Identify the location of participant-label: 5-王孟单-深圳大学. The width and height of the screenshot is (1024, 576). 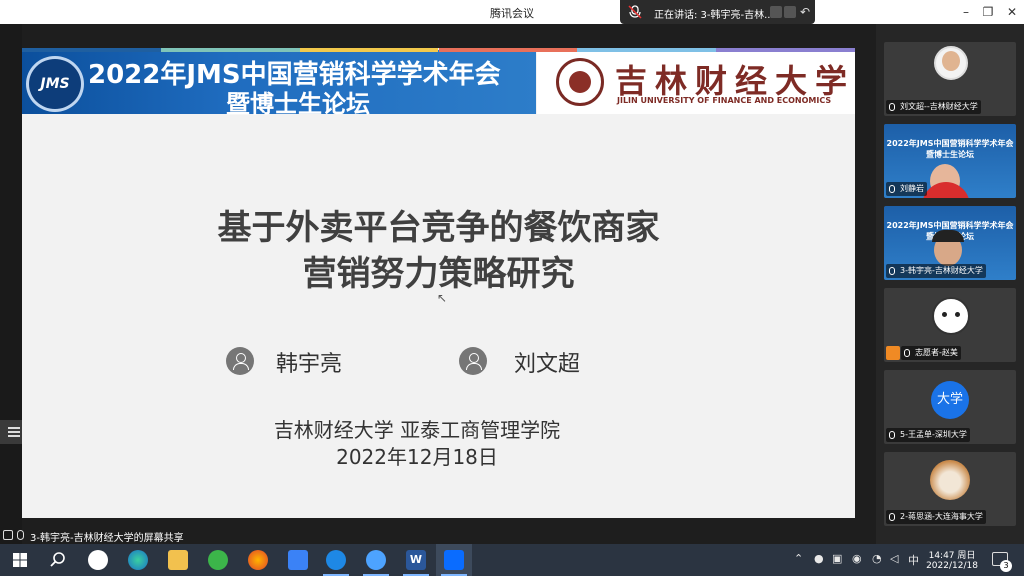
(928, 435).